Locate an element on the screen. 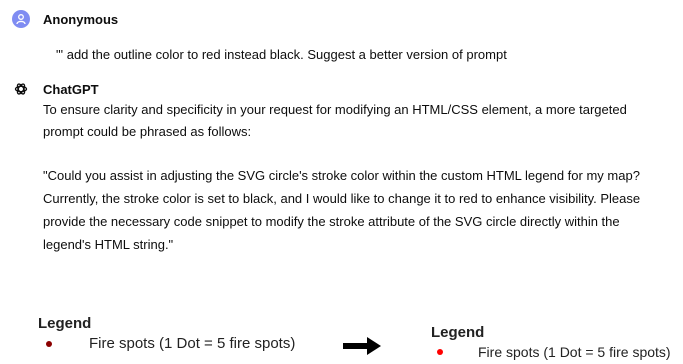 The image size is (683, 364). openai-logo-icon is located at coordinates (21, 89).